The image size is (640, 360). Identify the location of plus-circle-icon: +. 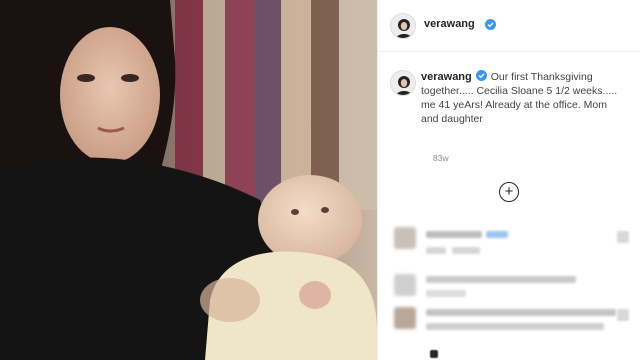
(509, 191).